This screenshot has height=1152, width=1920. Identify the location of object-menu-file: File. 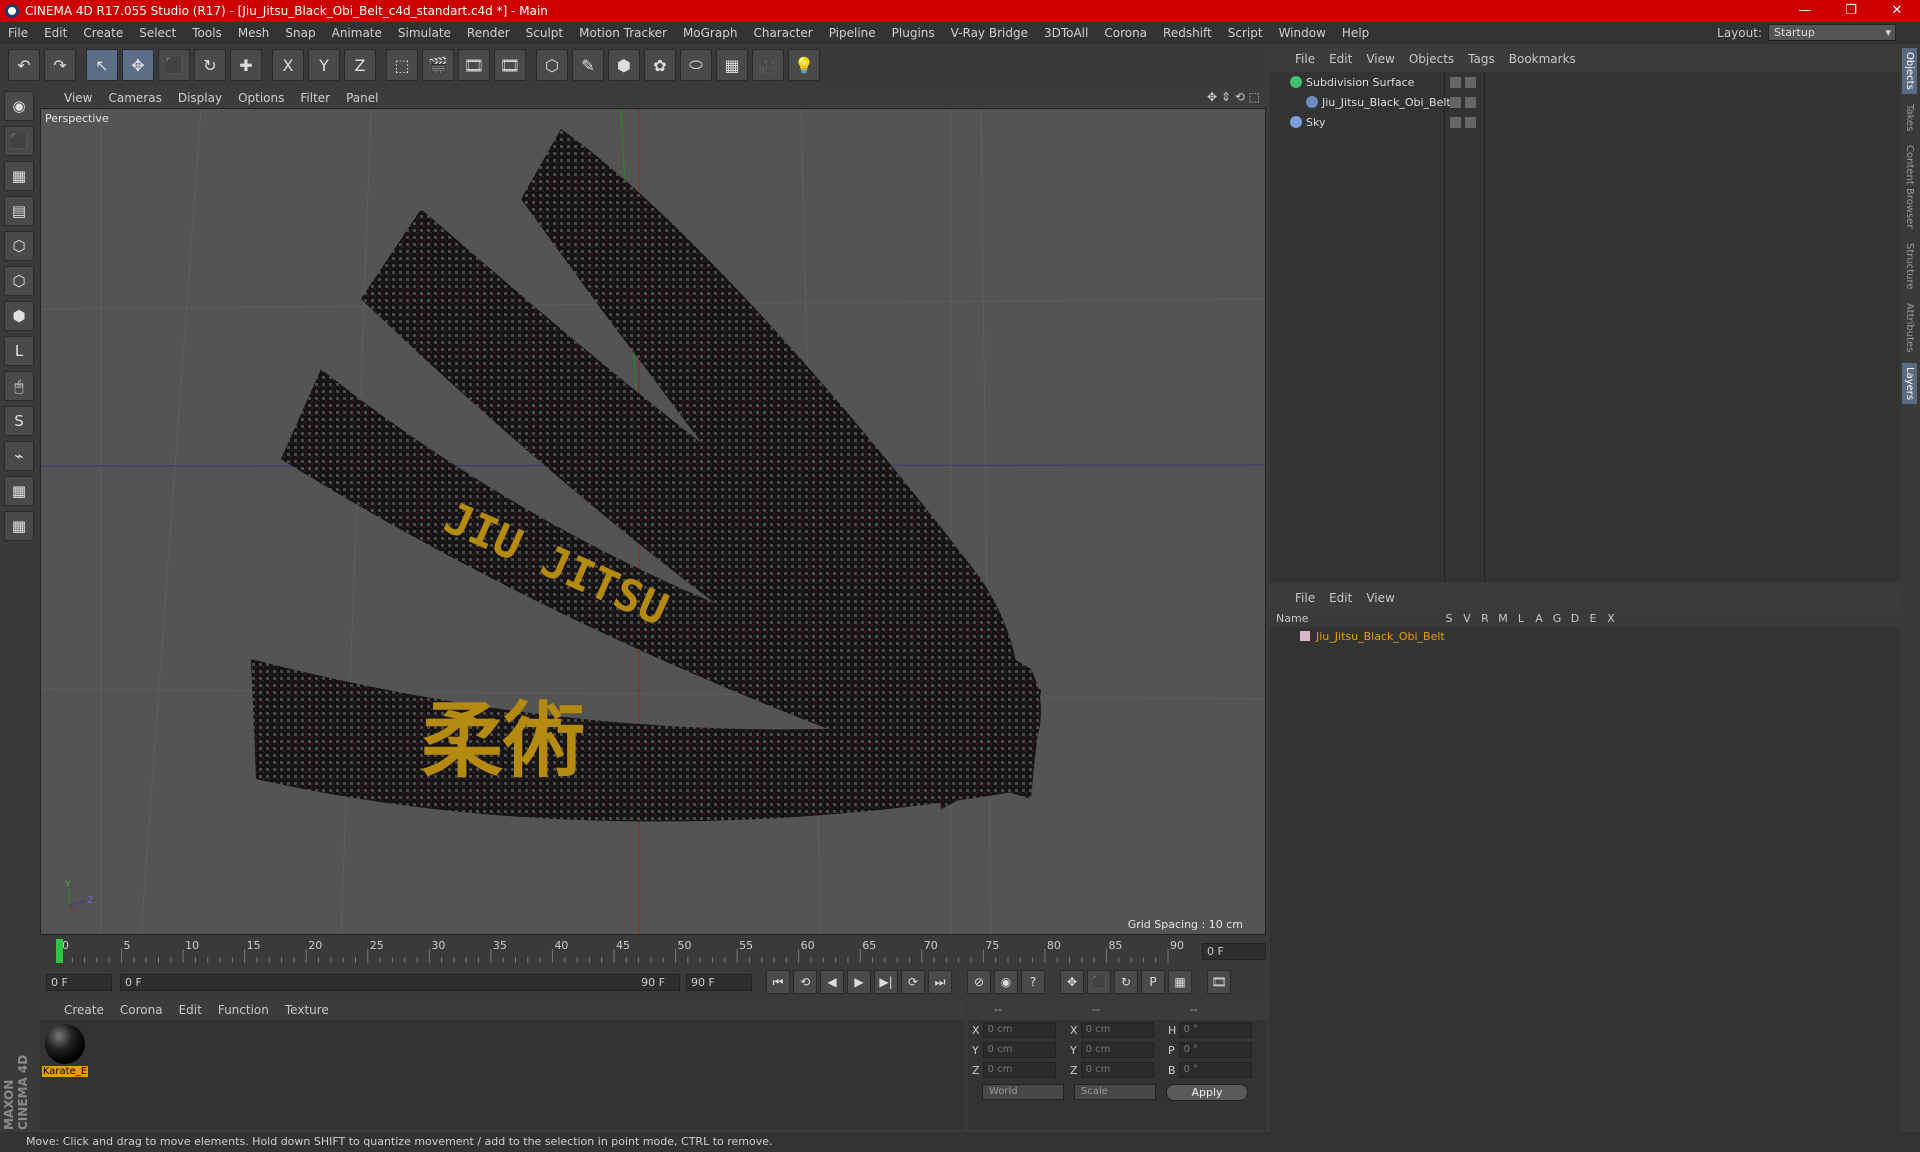
(1305, 59).